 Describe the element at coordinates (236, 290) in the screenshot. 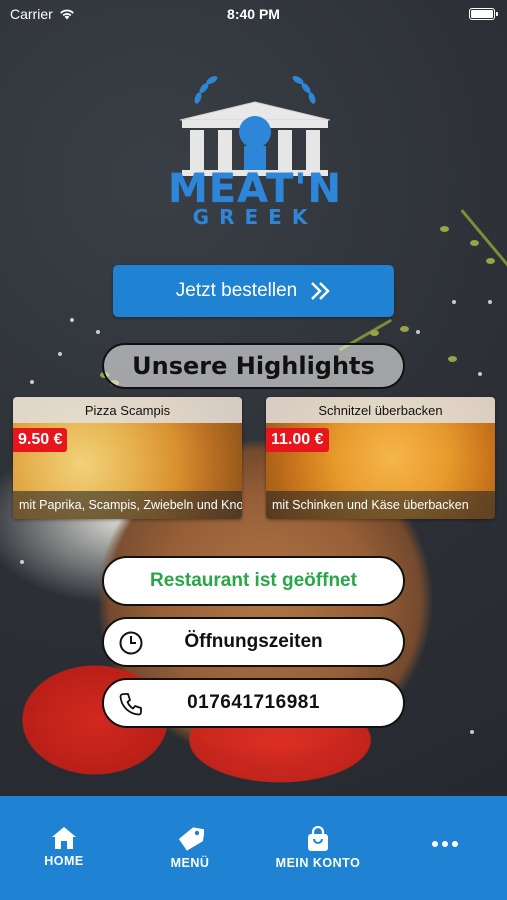

I see `order-now-label: Jetzt bestellen` at that location.